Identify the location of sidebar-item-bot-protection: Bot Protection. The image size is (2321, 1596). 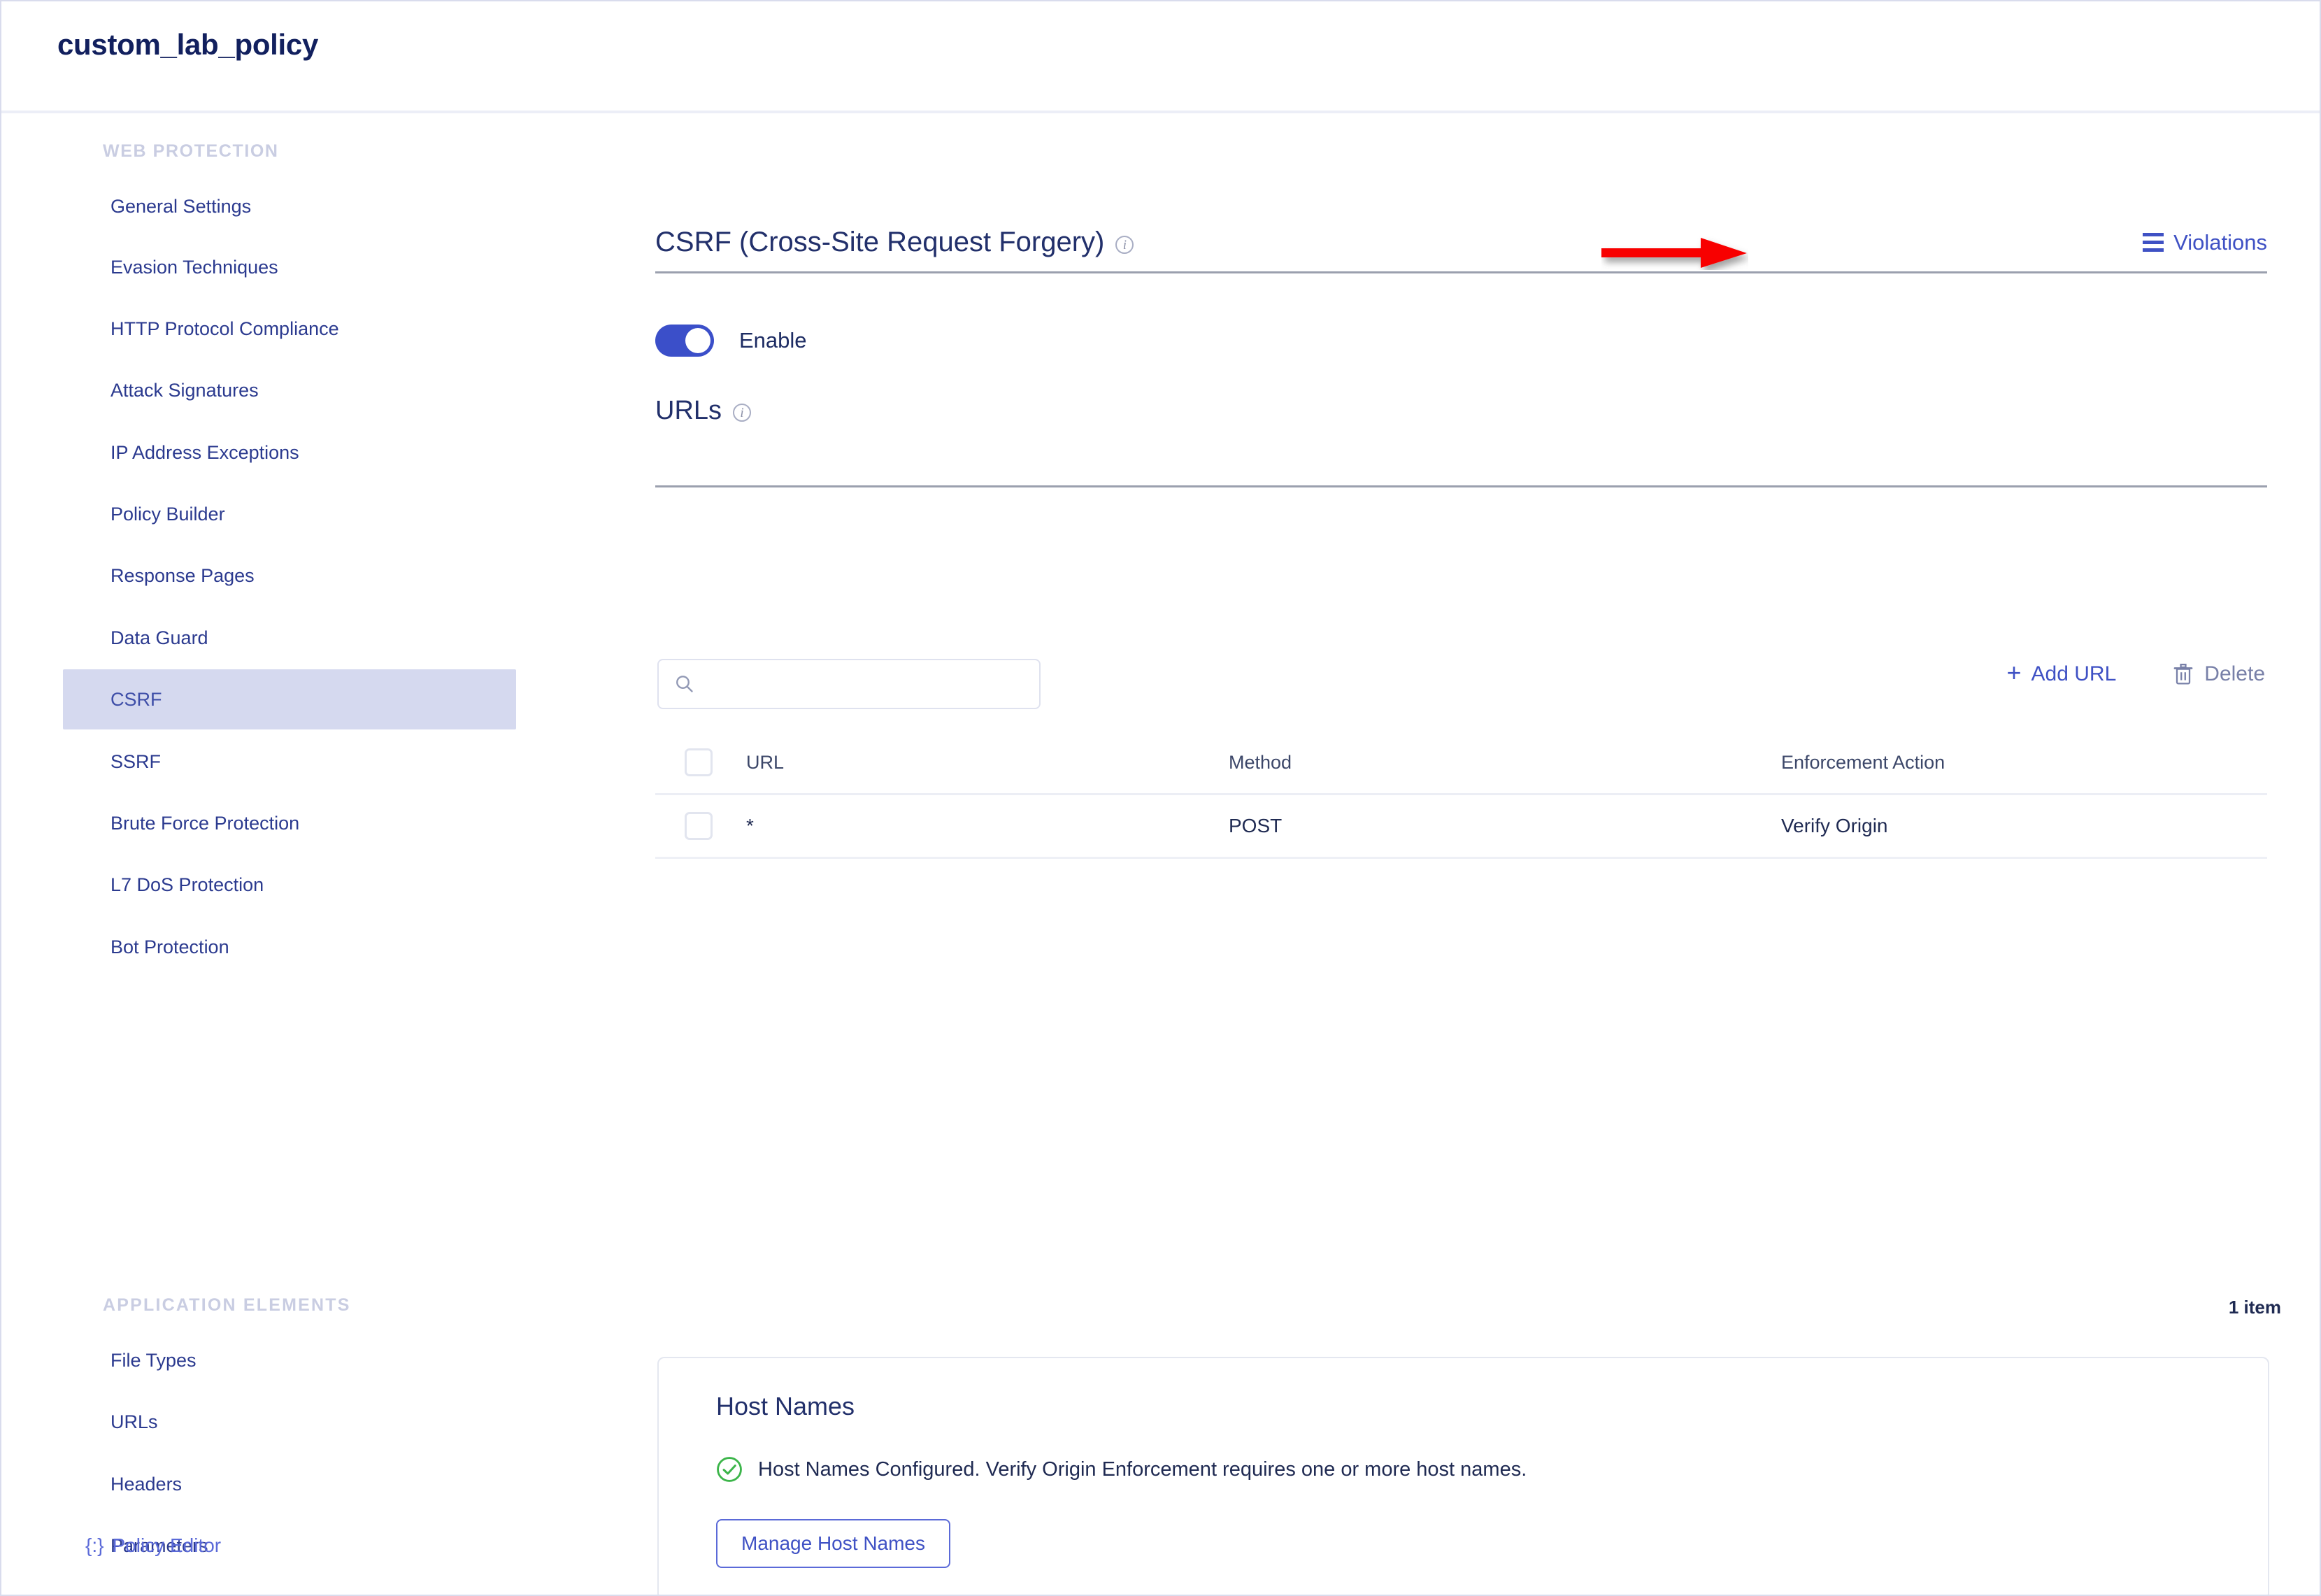
(289, 947).